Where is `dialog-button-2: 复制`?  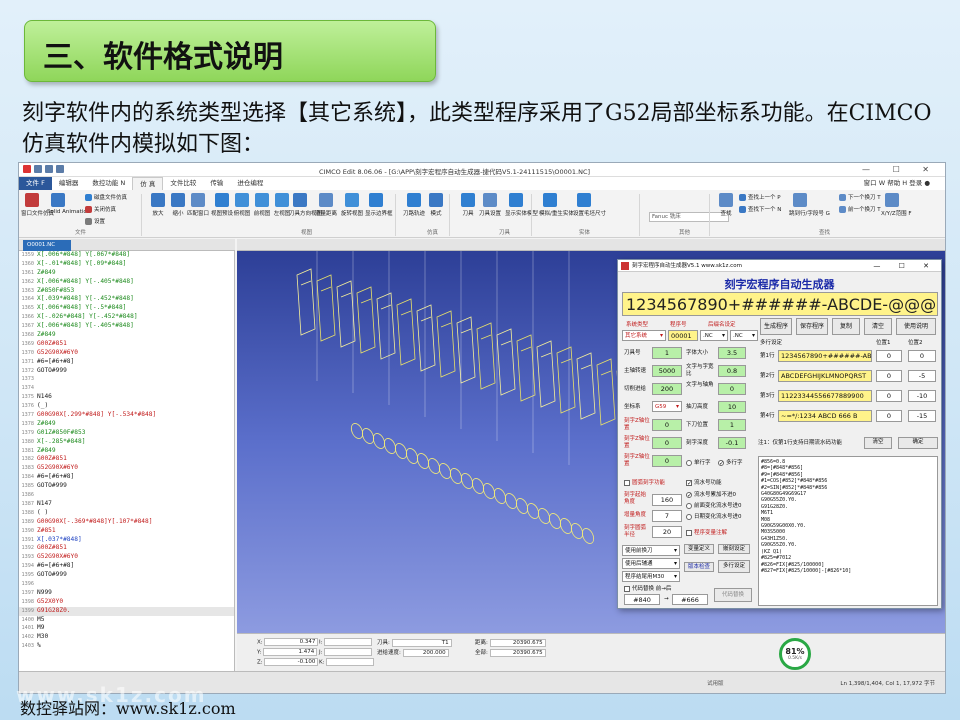 dialog-button-2: 复制 is located at coordinates (846, 326).